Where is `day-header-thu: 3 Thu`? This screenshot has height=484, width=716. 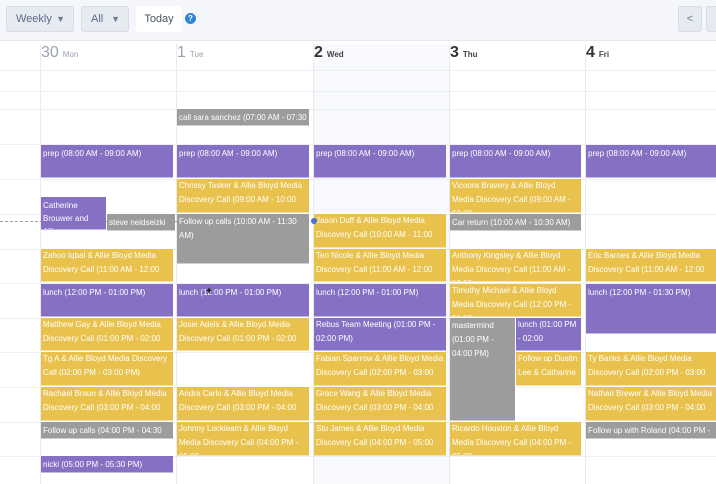
day-header-thu: 3 Thu is located at coordinates (464, 57).